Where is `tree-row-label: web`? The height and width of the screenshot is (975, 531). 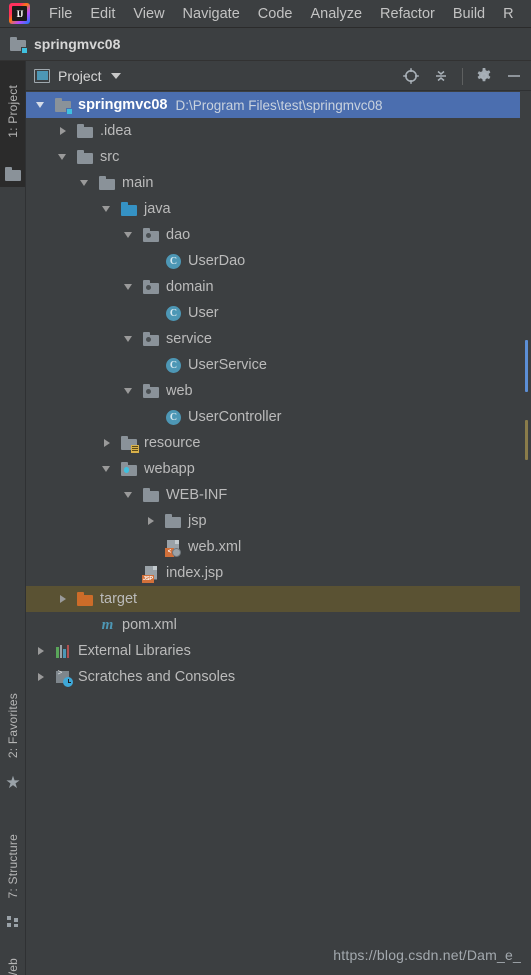
tree-row-label: web is located at coordinates (179, 391).